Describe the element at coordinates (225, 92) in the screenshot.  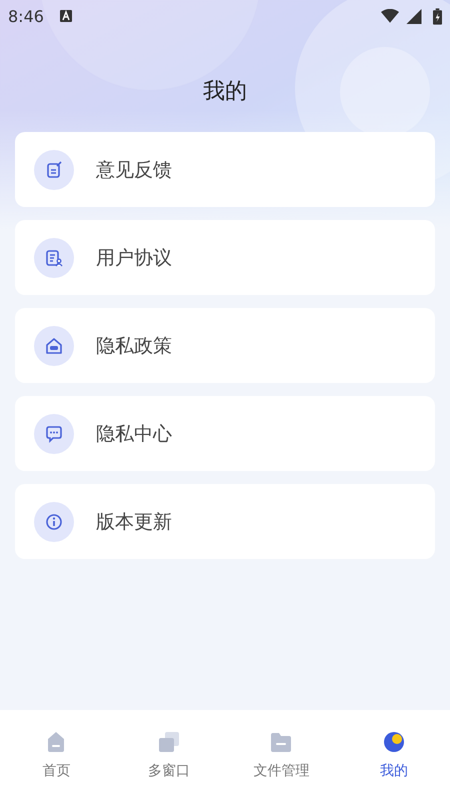
I see `page-title: 我的` at that location.